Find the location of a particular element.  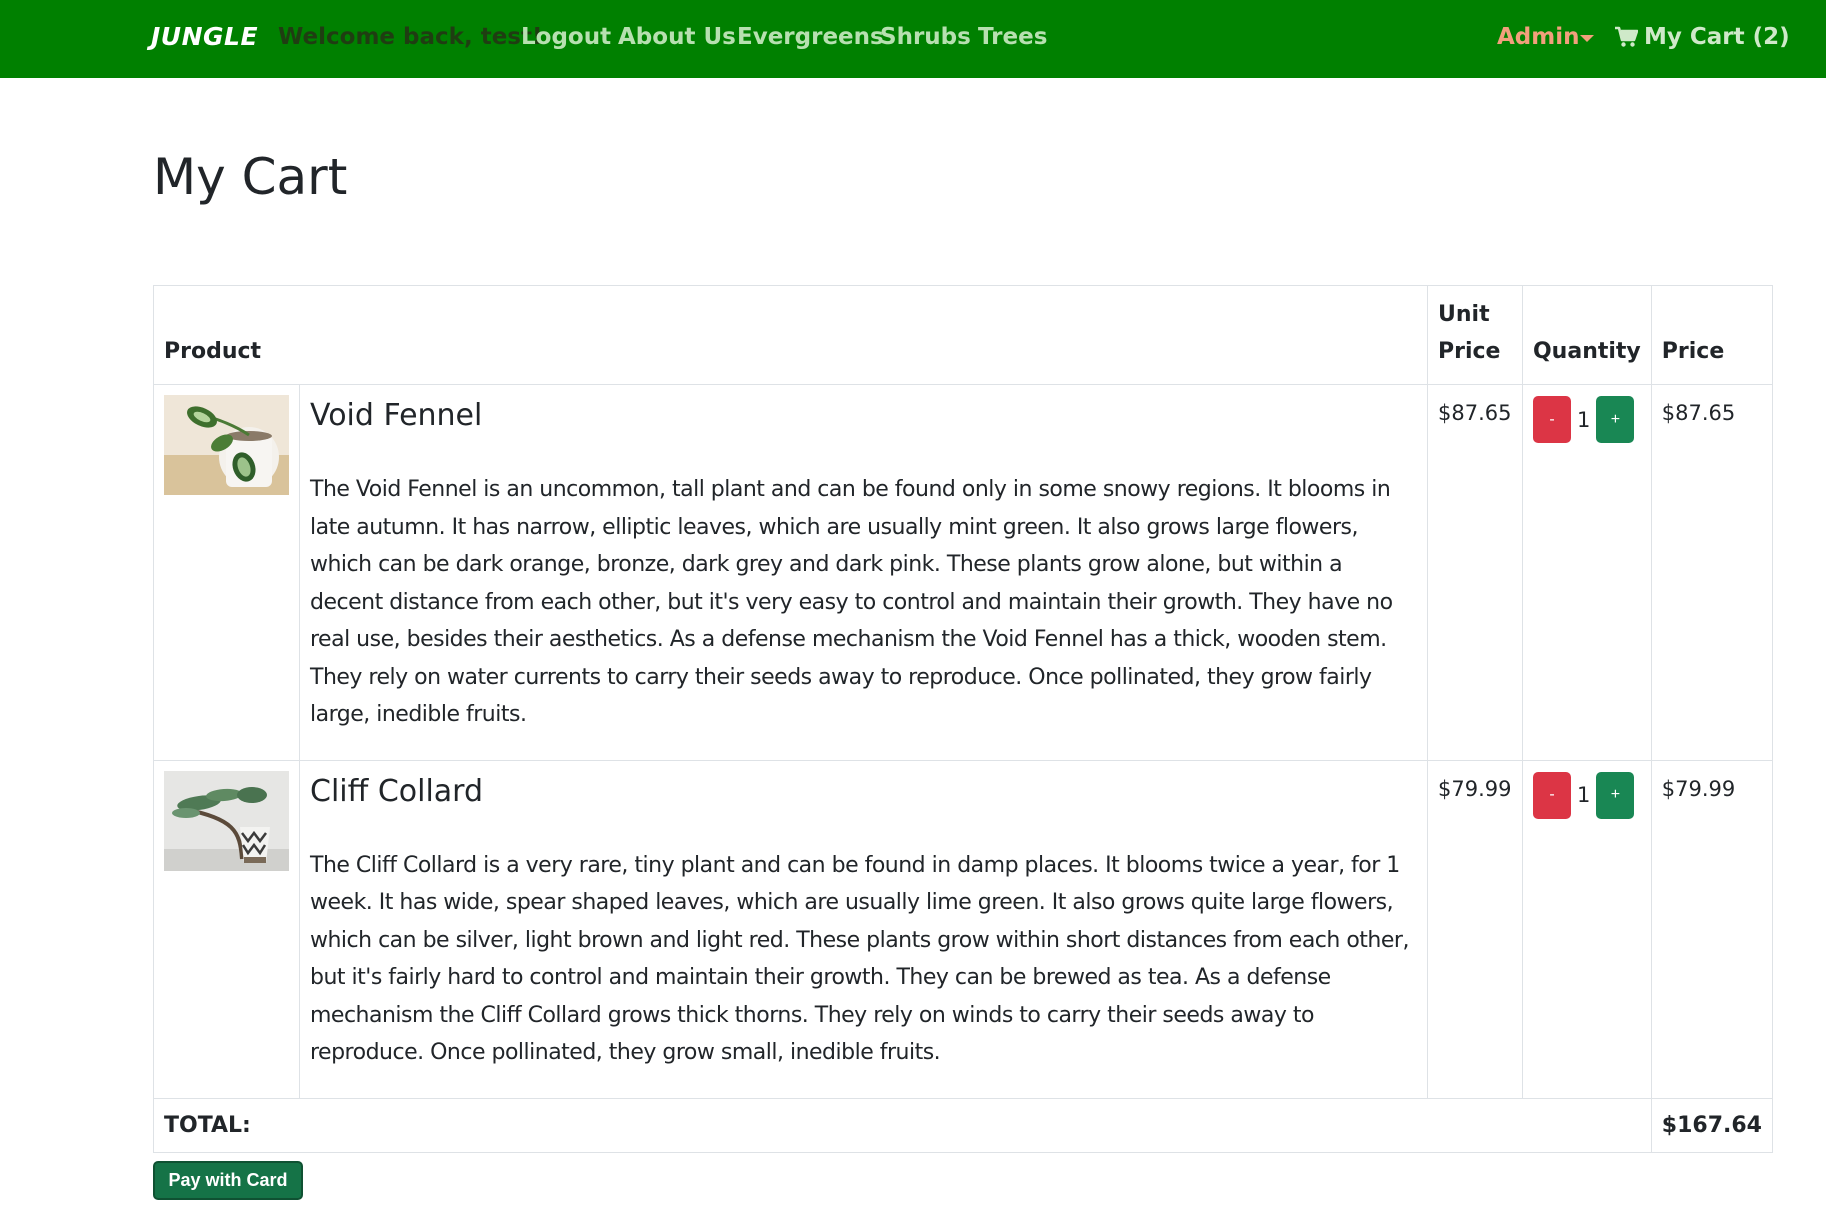

bonsai-image is located at coordinates (226, 820).